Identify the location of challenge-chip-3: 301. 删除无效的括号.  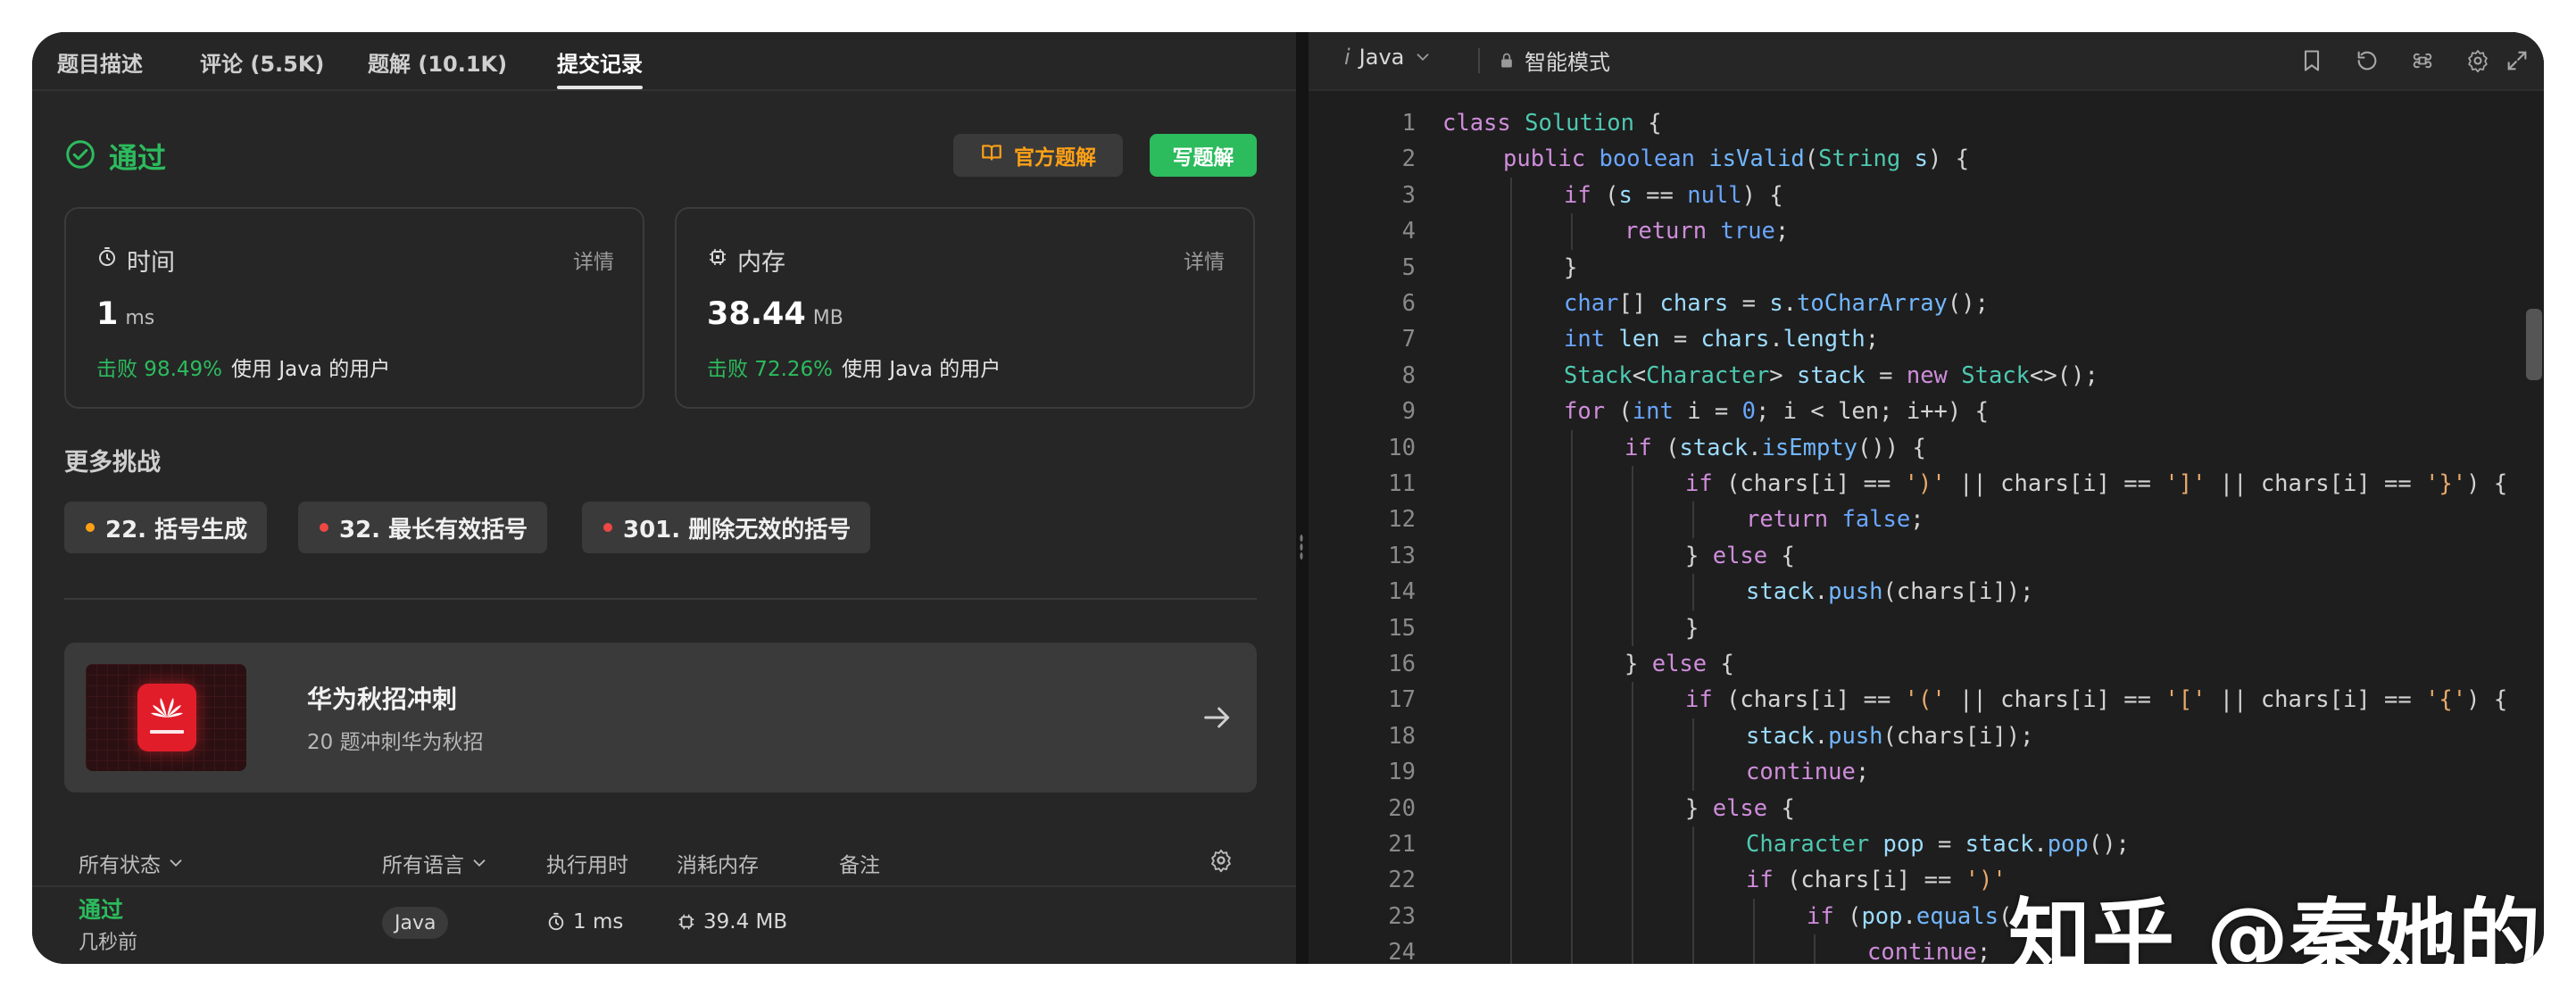
(727, 527).